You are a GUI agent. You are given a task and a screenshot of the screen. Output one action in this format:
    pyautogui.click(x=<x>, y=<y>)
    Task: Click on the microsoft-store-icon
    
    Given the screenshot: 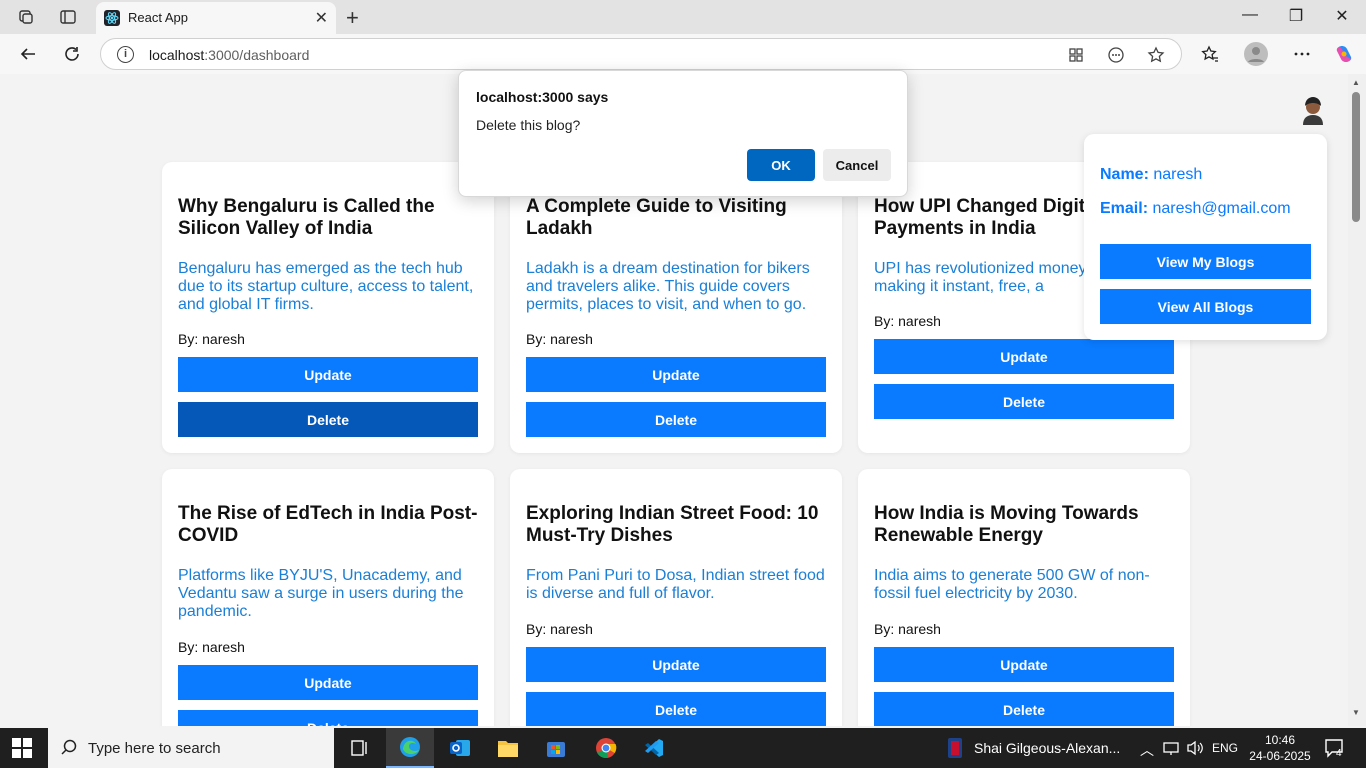 What is the action you would take?
    pyautogui.click(x=556, y=748)
    